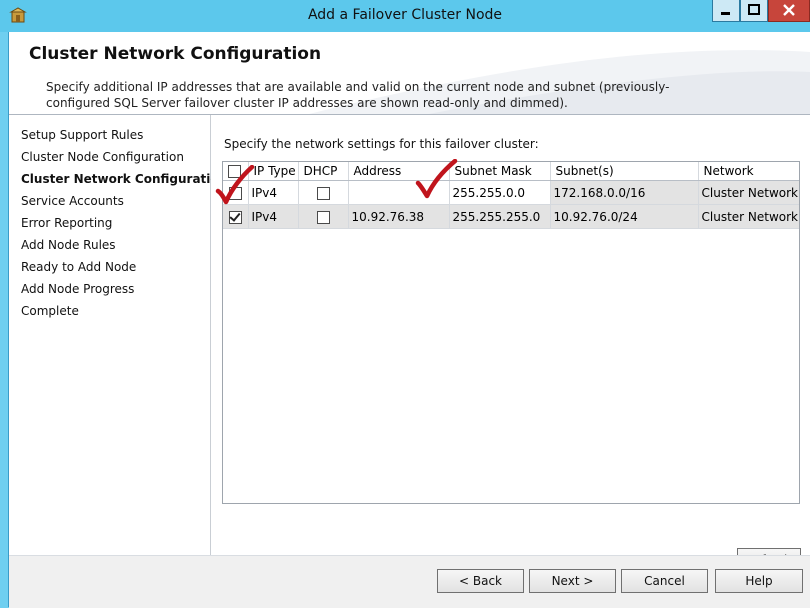 The height and width of the screenshot is (608, 810). I want to click on address-cell: 10.92.76.38, so click(399, 216).